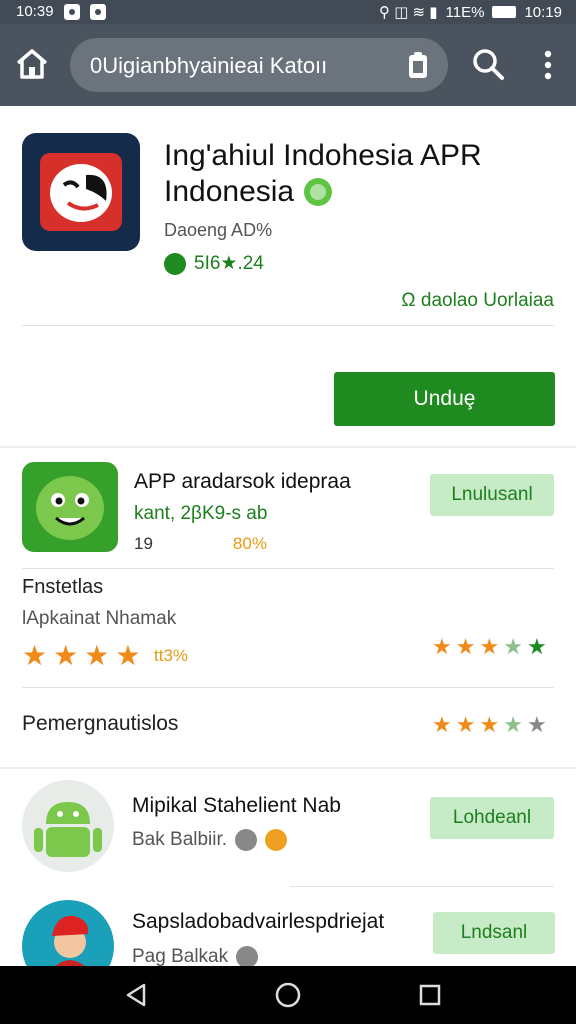 This screenshot has width=576, height=1024. I want to click on user-rating-stars: ★ ★ ★ ★, so click(81, 656).